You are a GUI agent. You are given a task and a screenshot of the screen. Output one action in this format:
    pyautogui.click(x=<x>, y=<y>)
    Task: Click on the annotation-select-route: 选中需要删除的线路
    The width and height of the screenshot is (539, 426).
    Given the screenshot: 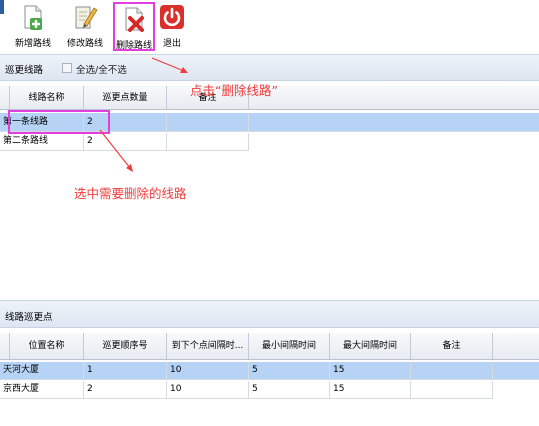 What is the action you would take?
    pyautogui.click(x=130, y=193)
    